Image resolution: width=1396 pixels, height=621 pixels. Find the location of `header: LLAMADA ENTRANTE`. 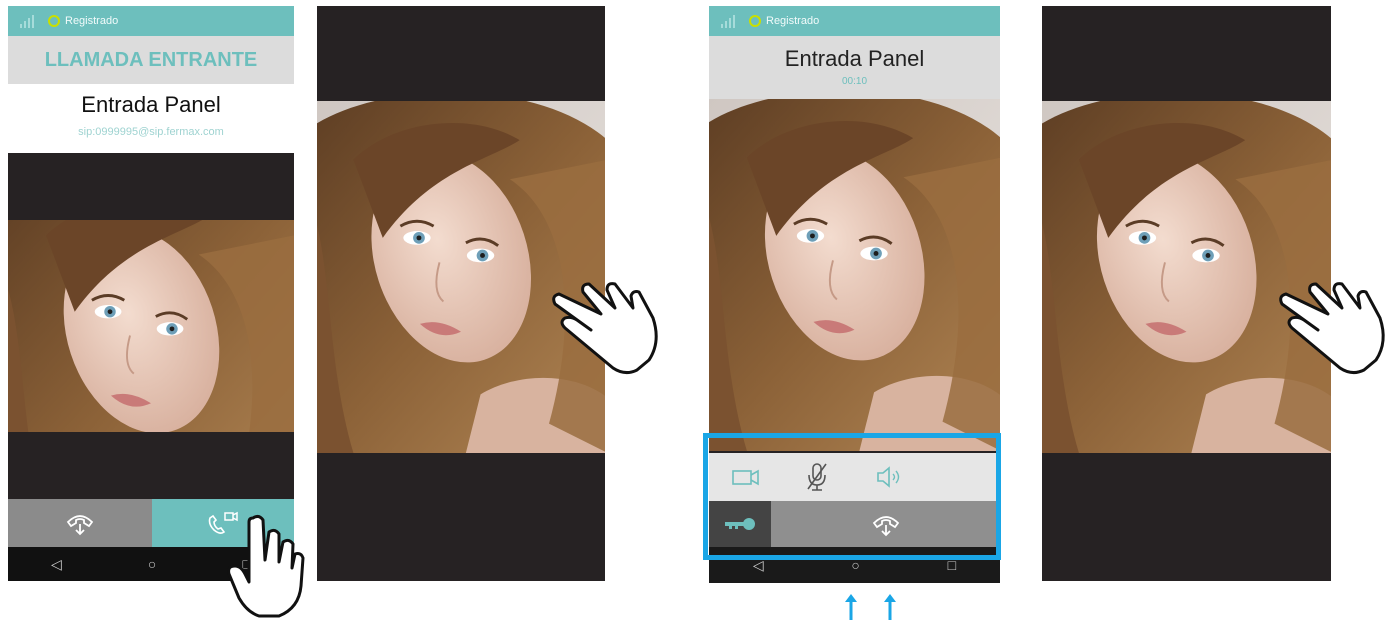

header: LLAMADA ENTRANTE is located at coordinates (151, 60).